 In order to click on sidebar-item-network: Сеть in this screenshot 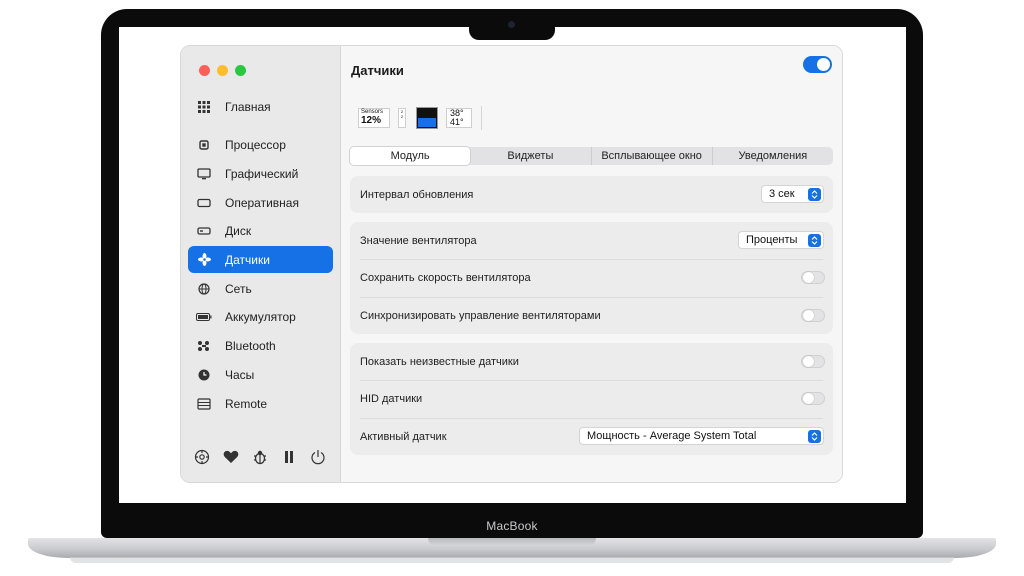, I will do `click(260, 288)`.